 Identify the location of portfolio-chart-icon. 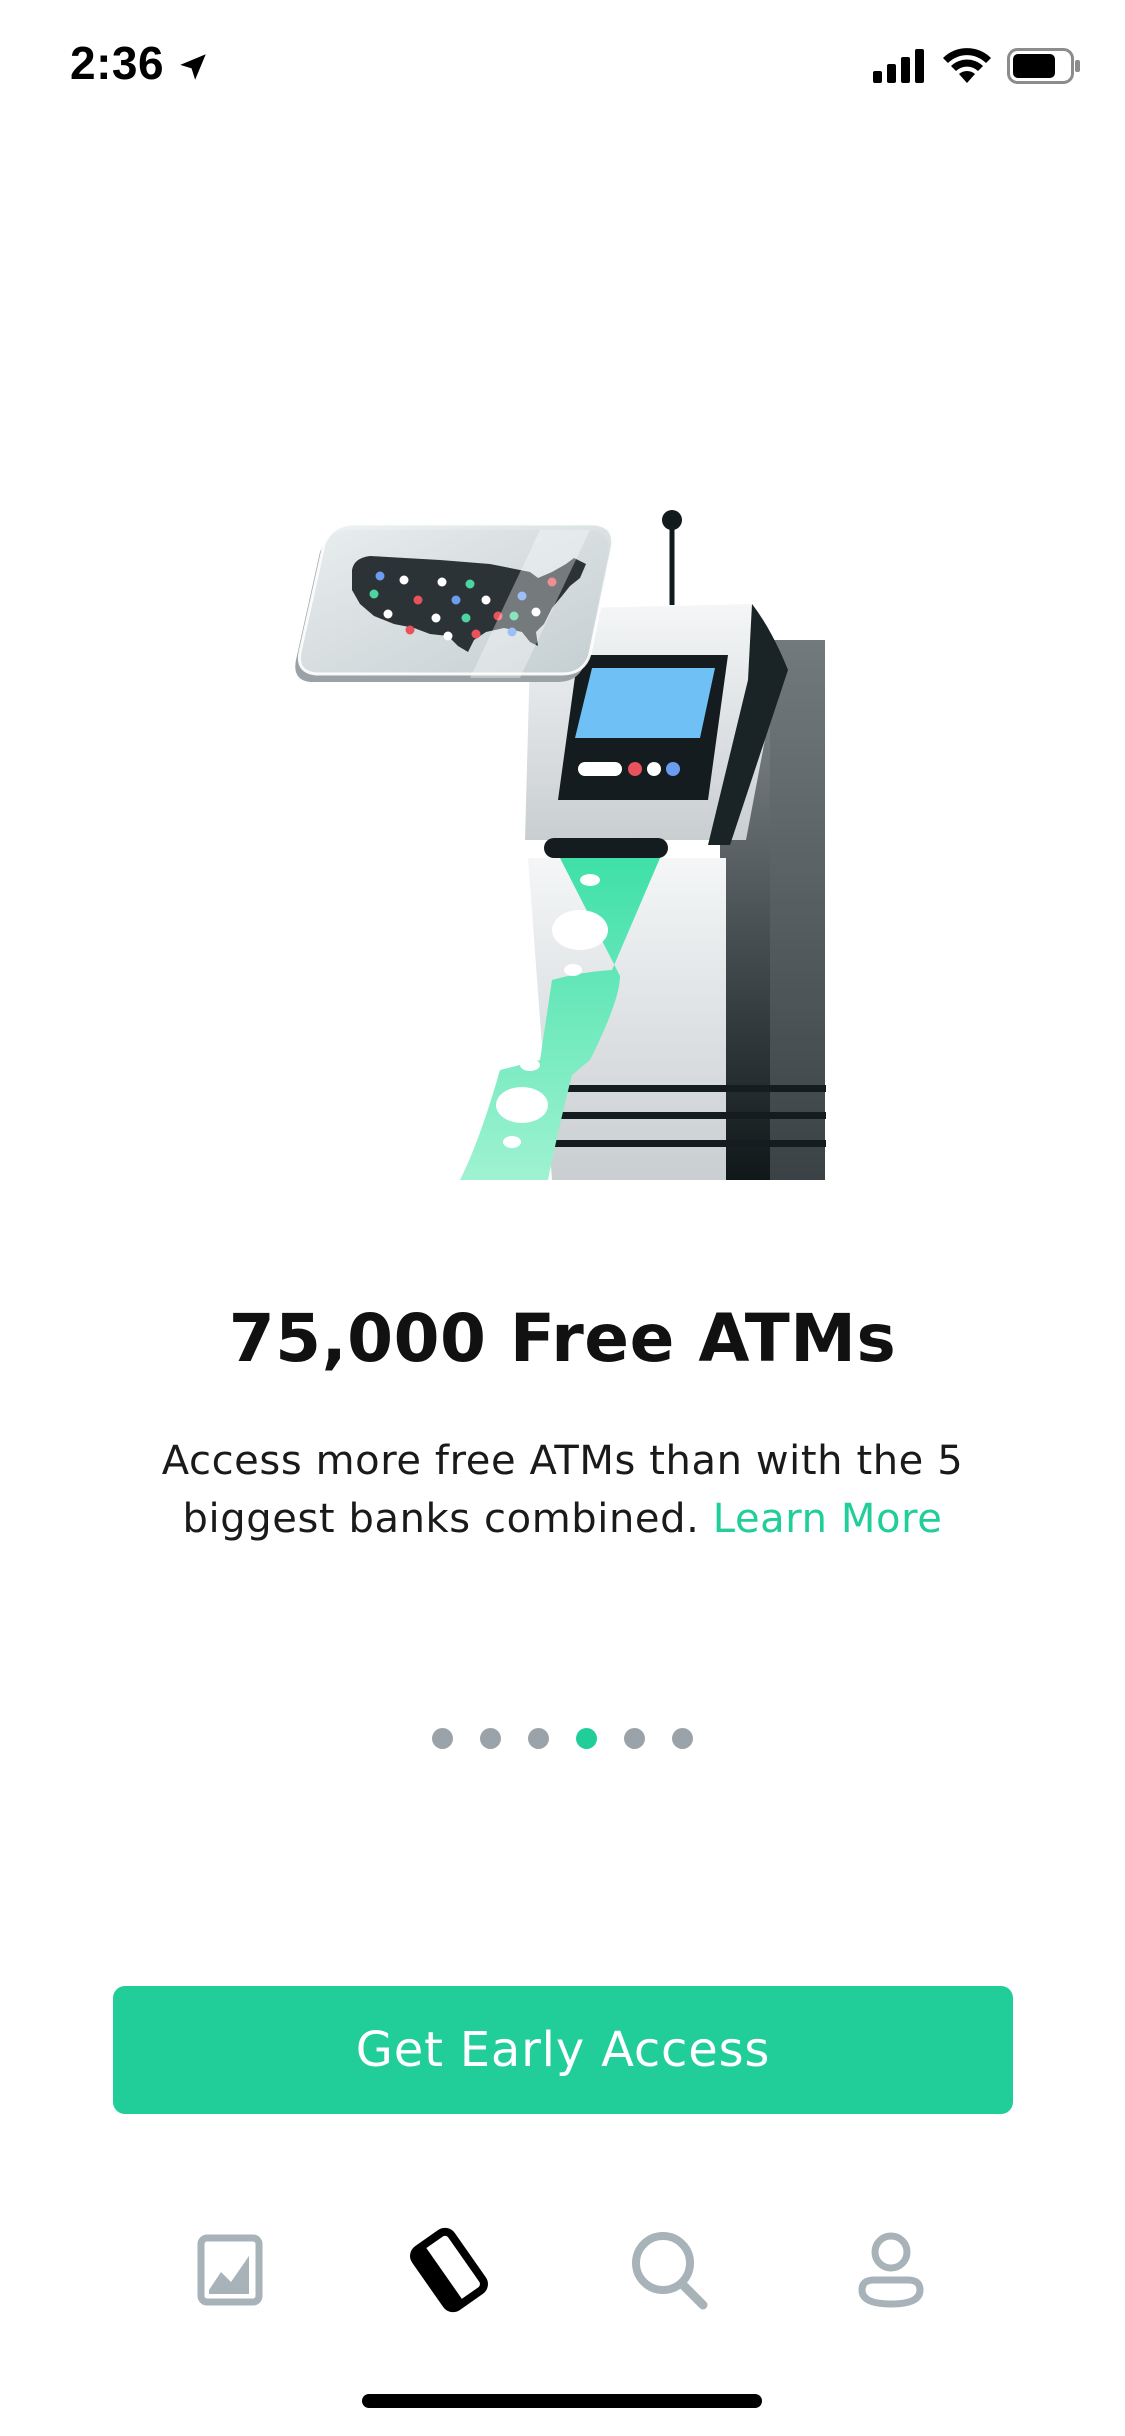
(230, 2270).